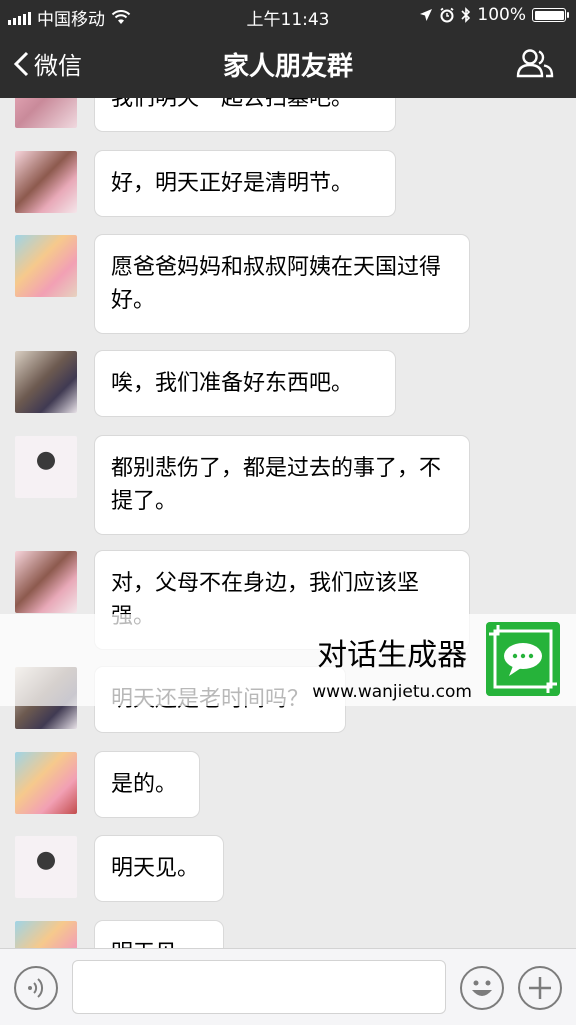 The width and height of the screenshot is (576, 1025). Describe the element at coordinates (147, 784) in the screenshot. I see `message-bubble: 是的。` at that location.